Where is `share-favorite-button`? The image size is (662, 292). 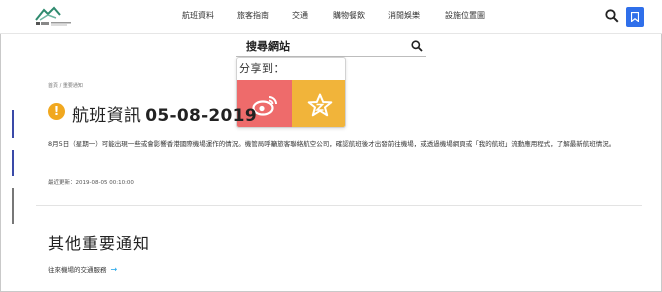 share-favorite-button is located at coordinates (318, 103).